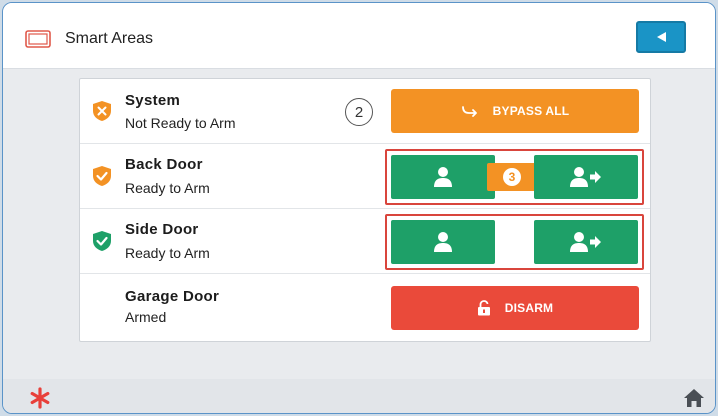 This screenshot has width=718, height=416. What do you see at coordinates (529, 308) in the screenshot?
I see `disarm-label: DISARM` at bounding box center [529, 308].